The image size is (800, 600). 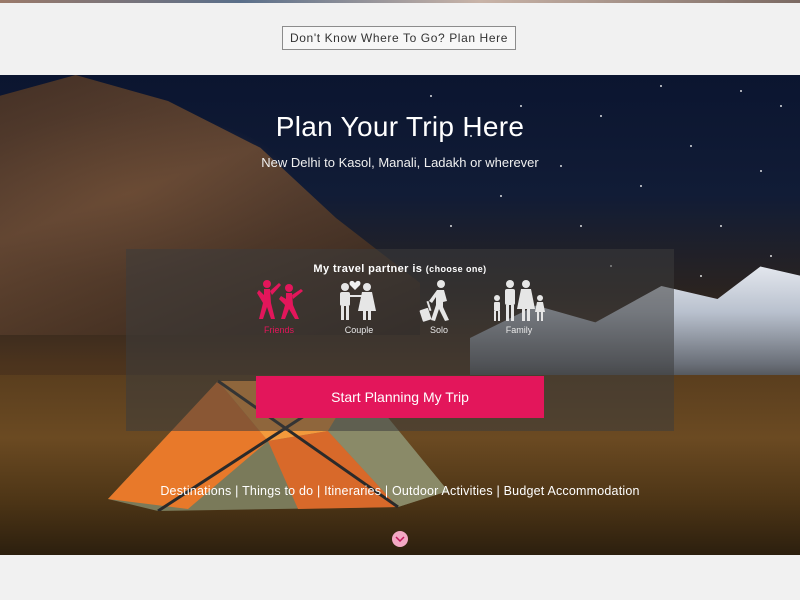 What do you see at coordinates (519, 330) in the screenshot?
I see `partner-label-family: Family` at bounding box center [519, 330].